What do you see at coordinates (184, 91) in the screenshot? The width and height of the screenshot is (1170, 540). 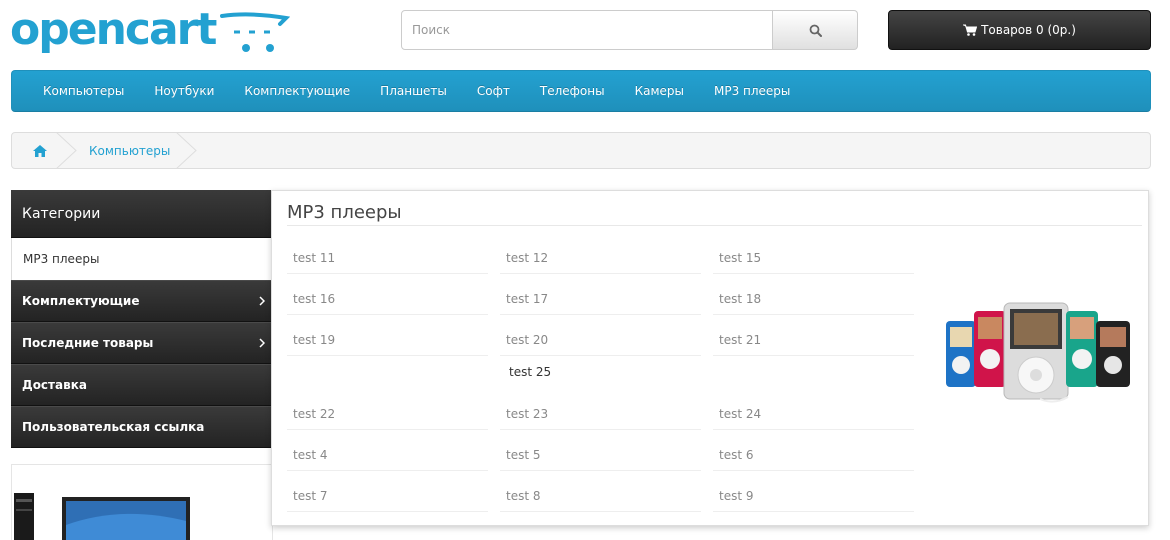 I see `menu-item-laptops: Ноутбуки` at bounding box center [184, 91].